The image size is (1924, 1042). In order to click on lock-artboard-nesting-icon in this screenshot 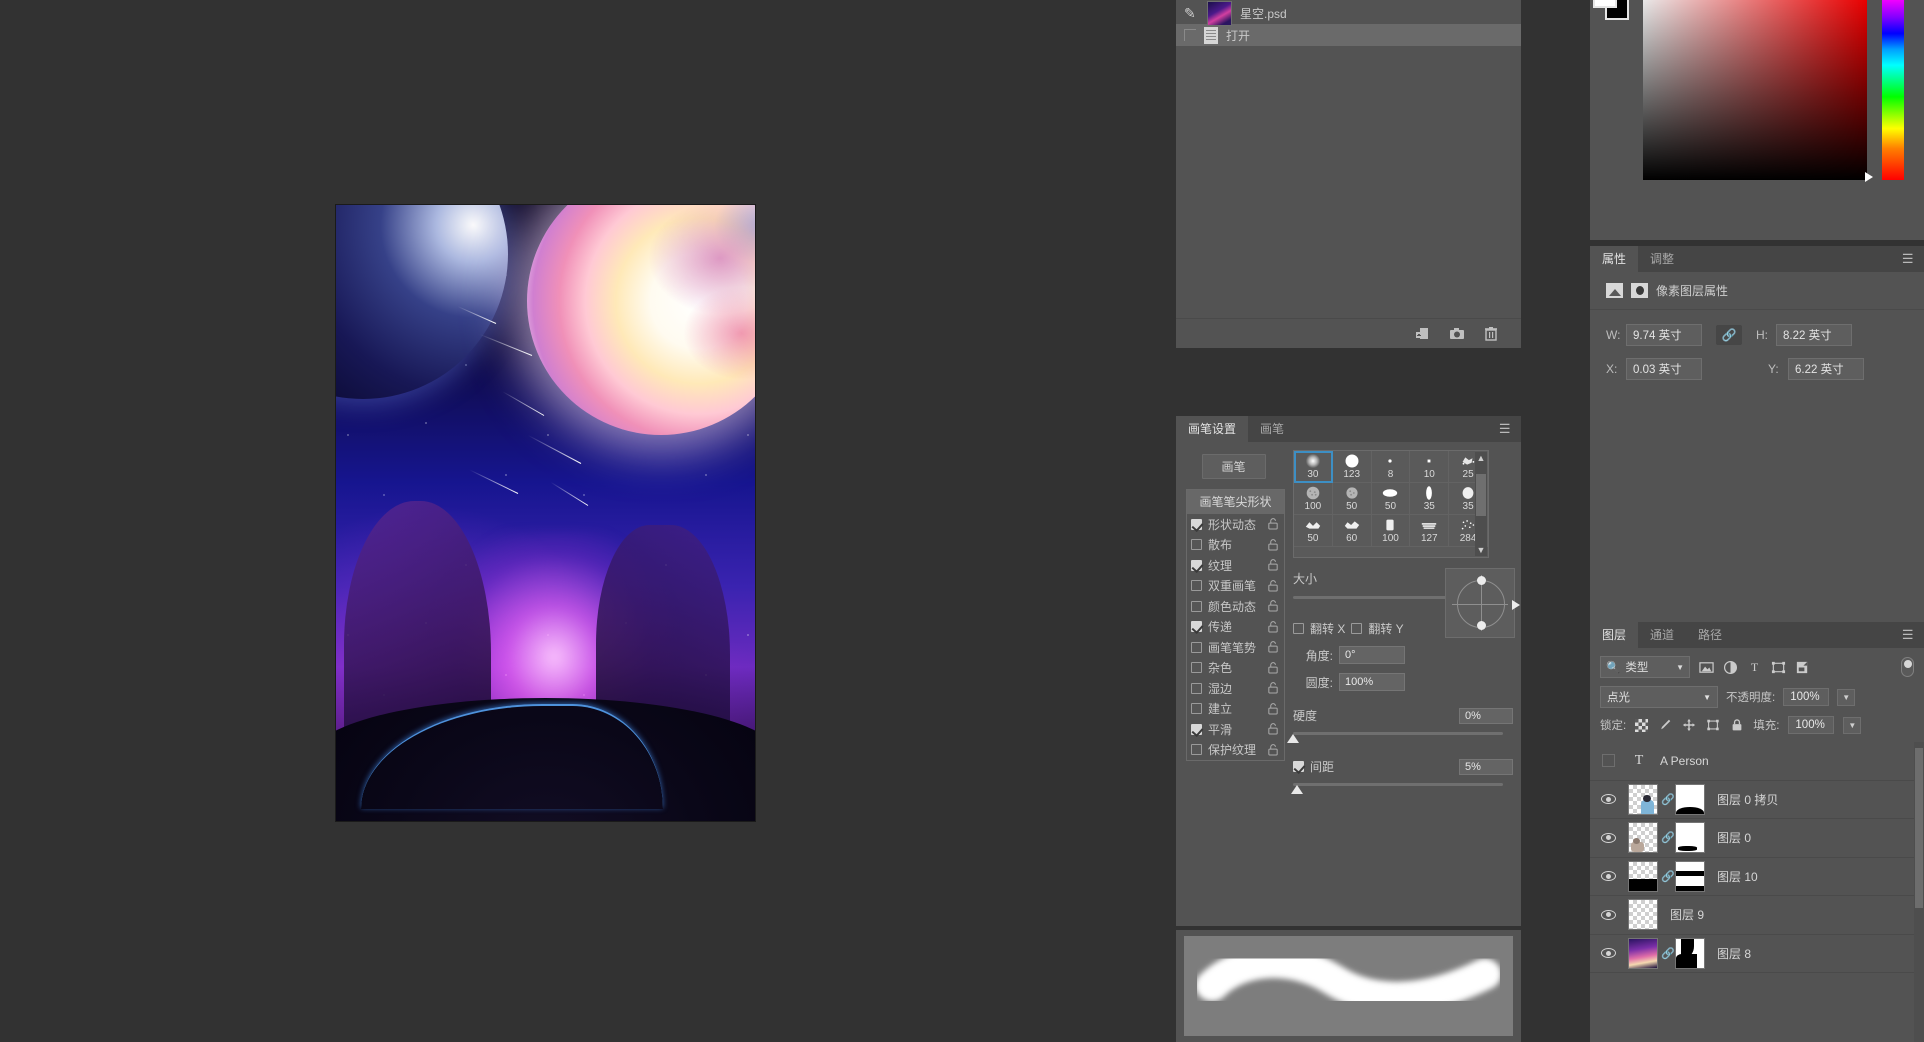, I will do `click(1712, 725)`.